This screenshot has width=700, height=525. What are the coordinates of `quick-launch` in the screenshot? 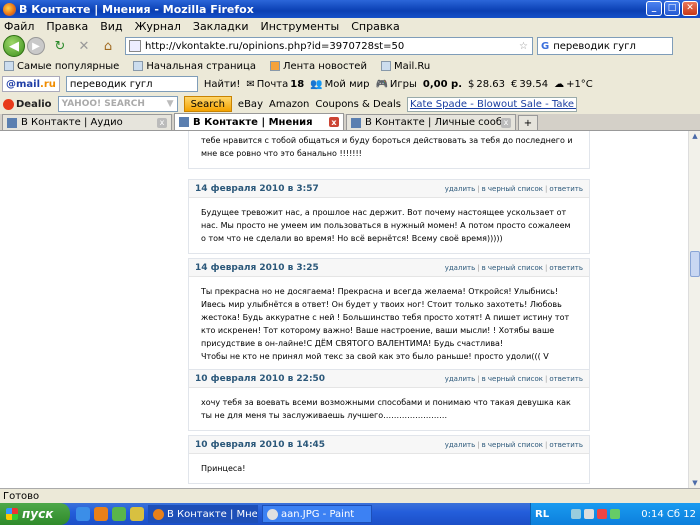 It's located at (110, 514).